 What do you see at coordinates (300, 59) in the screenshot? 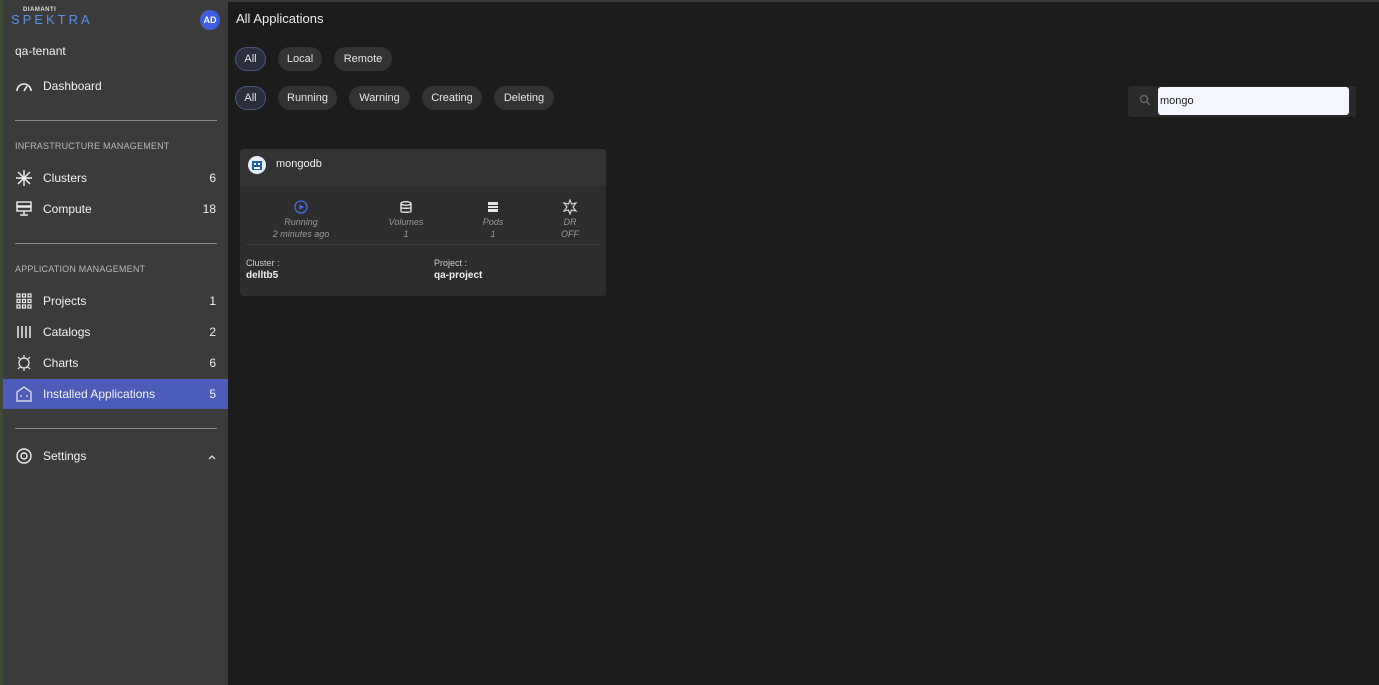
I see `location-filter-local: Local` at bounding box center [300, 59].